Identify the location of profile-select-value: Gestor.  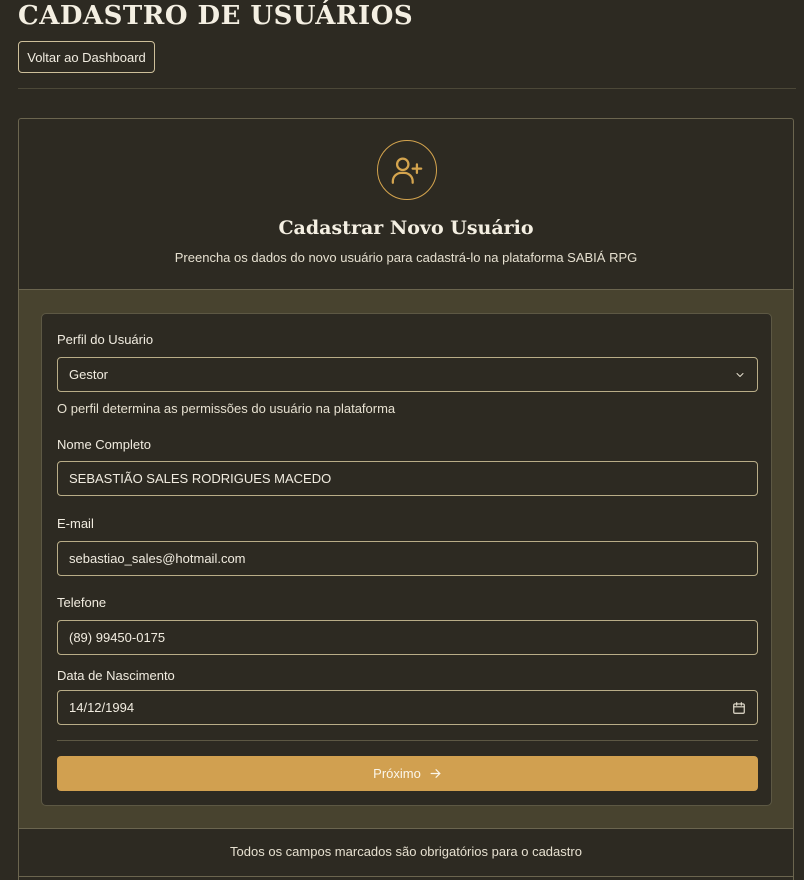
(89, 374).